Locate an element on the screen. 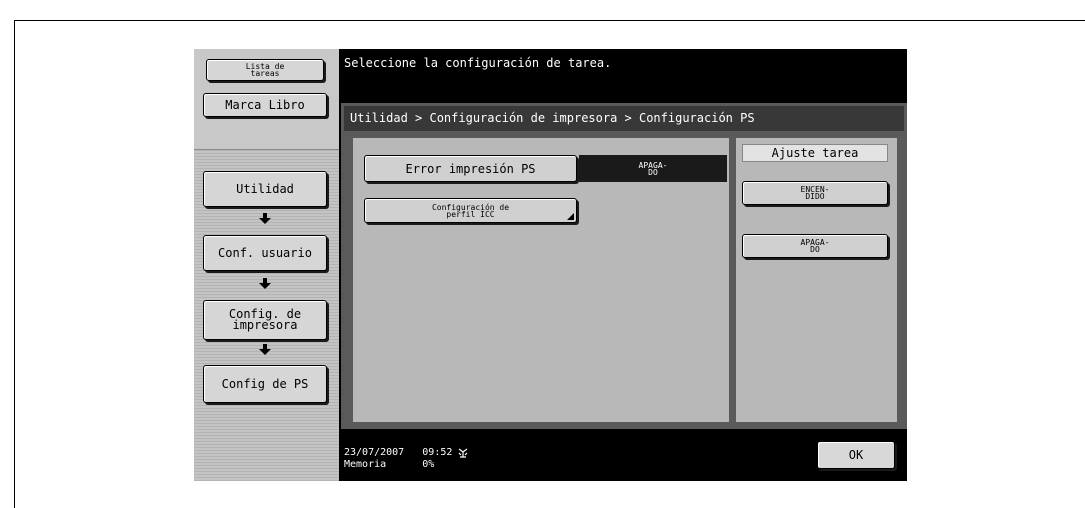 The height and width of the screenshot is (508, 1085). memory-value: 0% is located at coordinates (428, 464).